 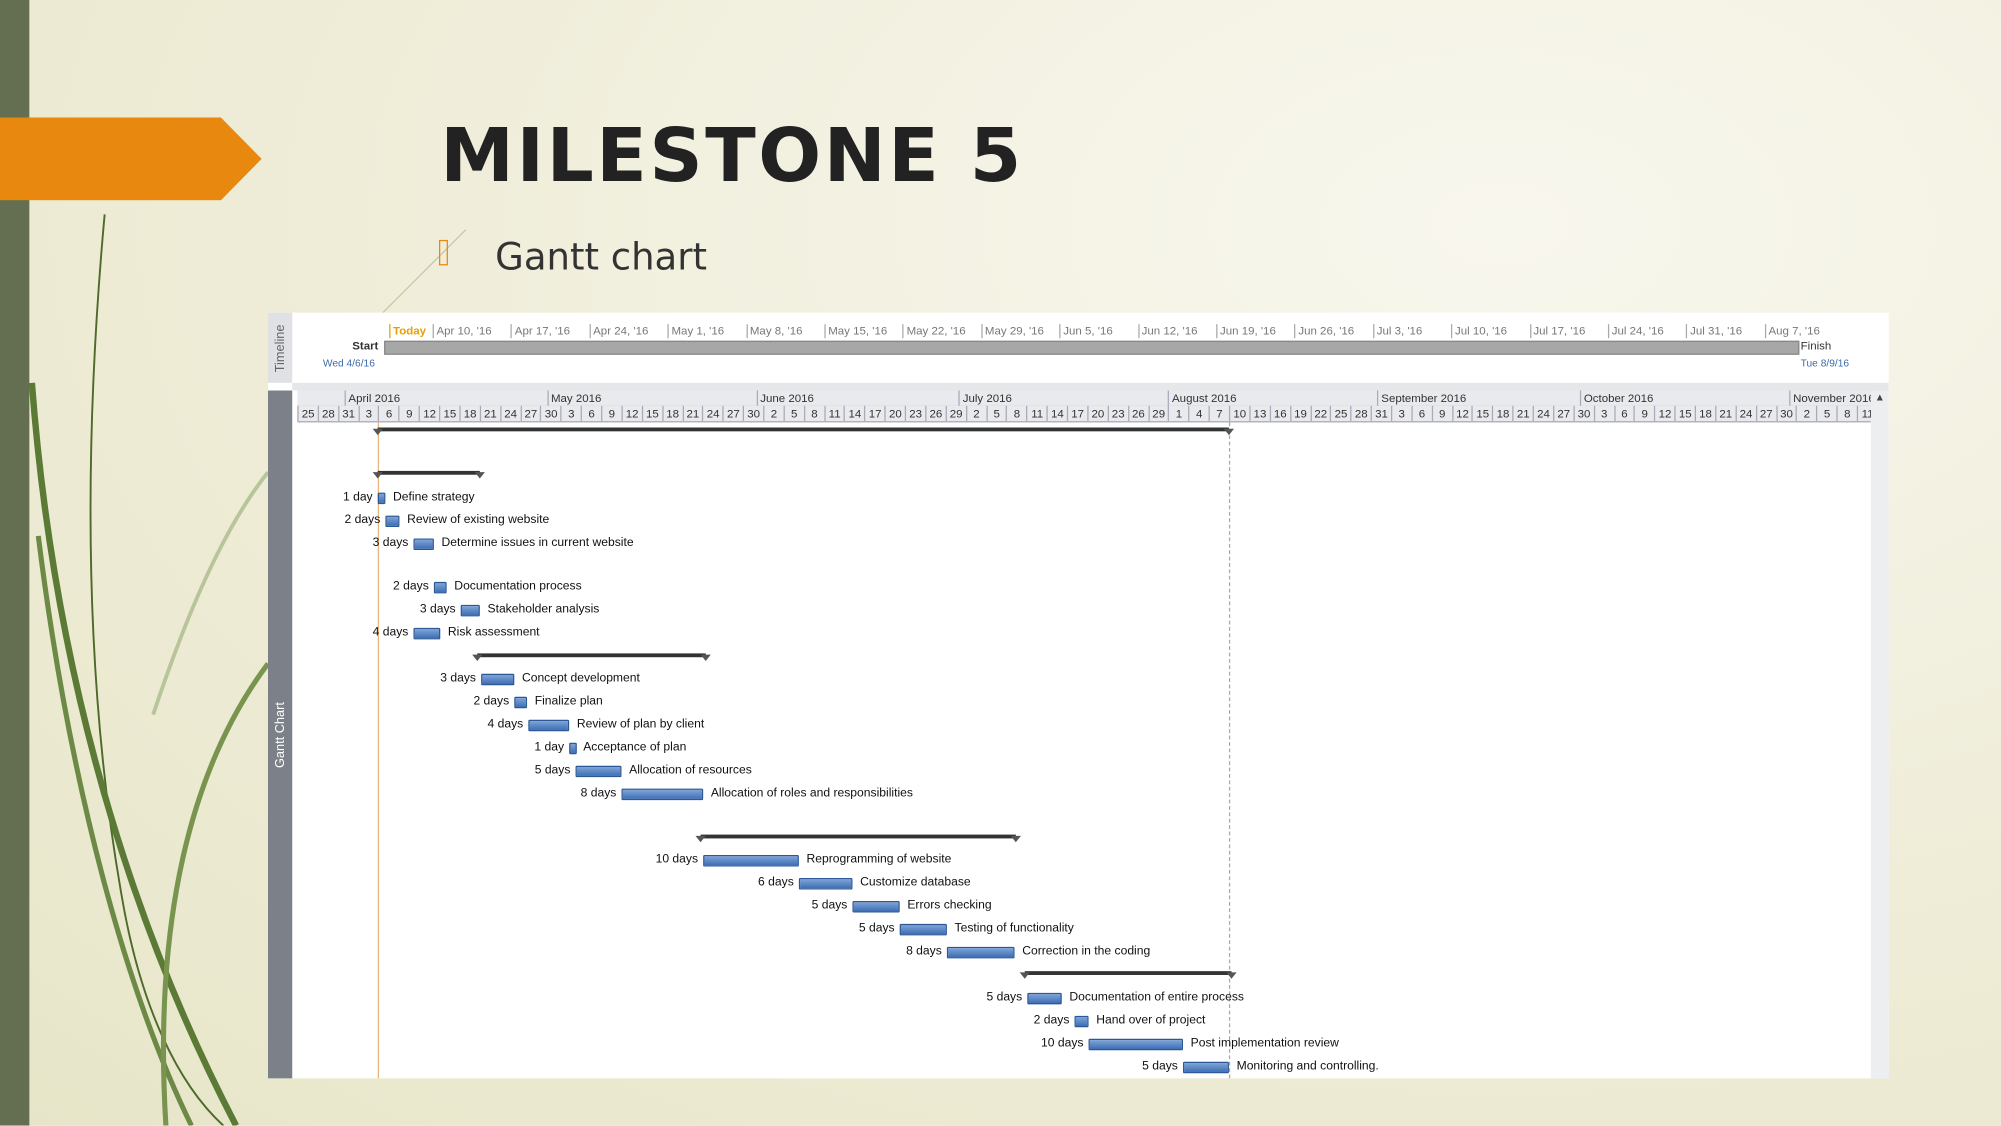 What do you see at coordinates (280, 347) in the screenshot?
I see `timeline-side-label: Timeline` at bounding box center [280, 347].